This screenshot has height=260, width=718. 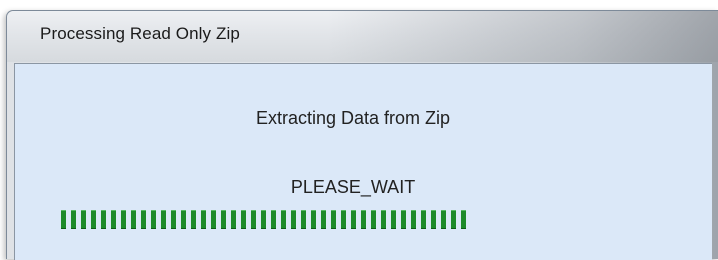 I want to click on extracting-message: Extracting Data from Zip, so click(x=353, y=118).